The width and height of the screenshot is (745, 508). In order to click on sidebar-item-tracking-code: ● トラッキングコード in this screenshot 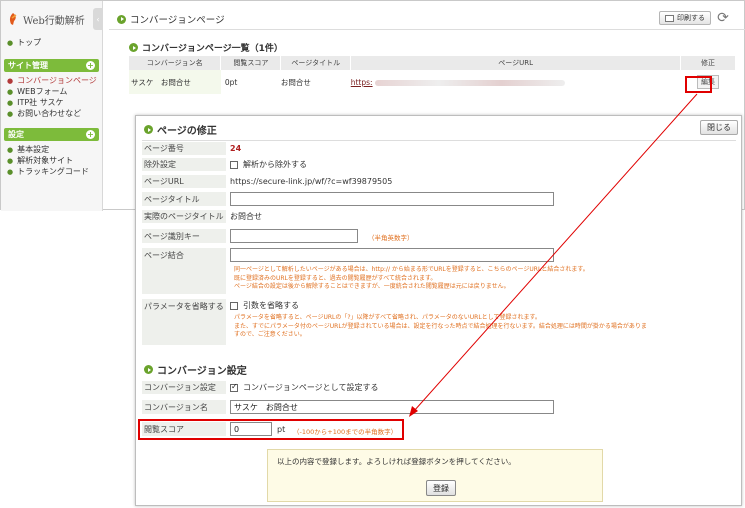, I will do `click(51, 171)`.